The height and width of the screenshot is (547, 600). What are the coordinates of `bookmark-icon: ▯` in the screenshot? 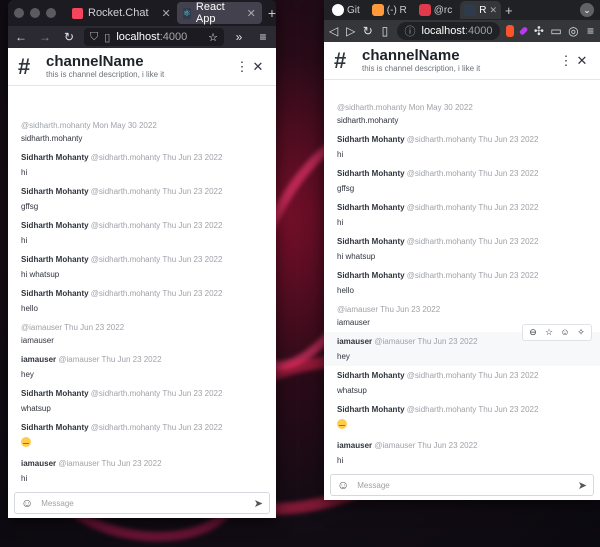 It's located at (384, 31).